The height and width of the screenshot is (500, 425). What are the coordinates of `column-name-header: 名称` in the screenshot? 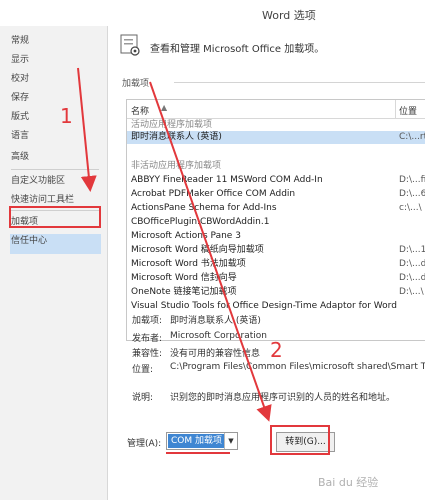 It's located at (140, 110).